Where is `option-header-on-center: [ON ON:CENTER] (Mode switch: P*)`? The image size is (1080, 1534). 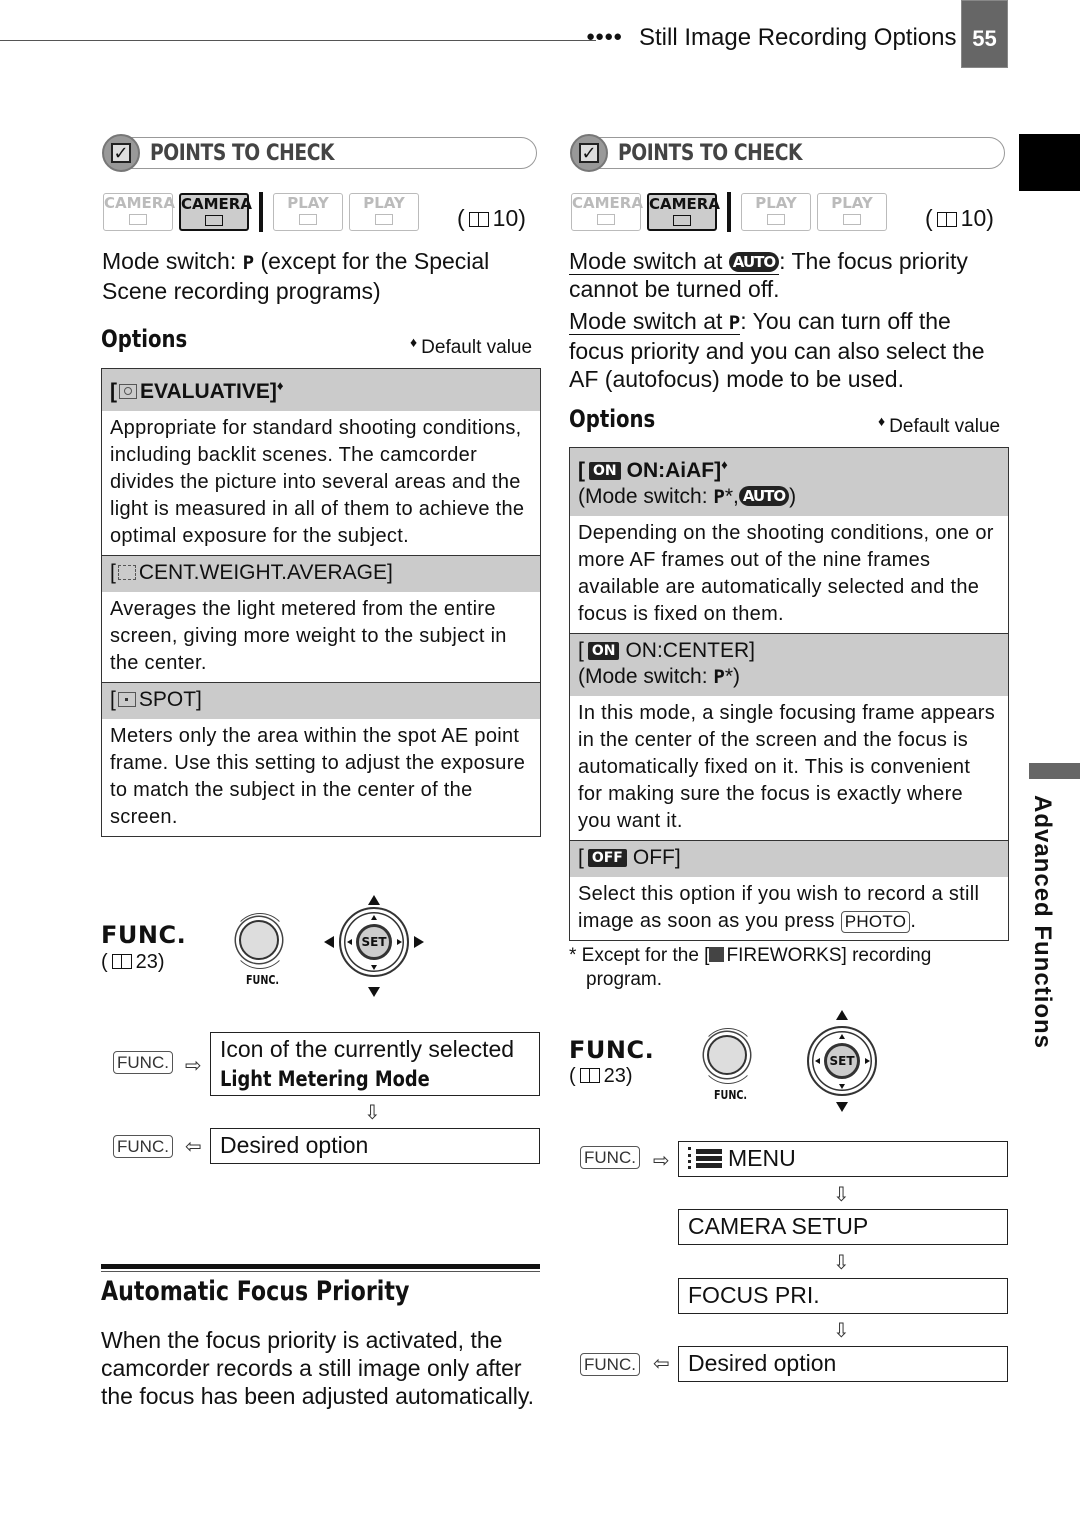
option-header-on-center: [ON ON:CENTER] (Mode switch: P*) is located at coordinates (789, 664).